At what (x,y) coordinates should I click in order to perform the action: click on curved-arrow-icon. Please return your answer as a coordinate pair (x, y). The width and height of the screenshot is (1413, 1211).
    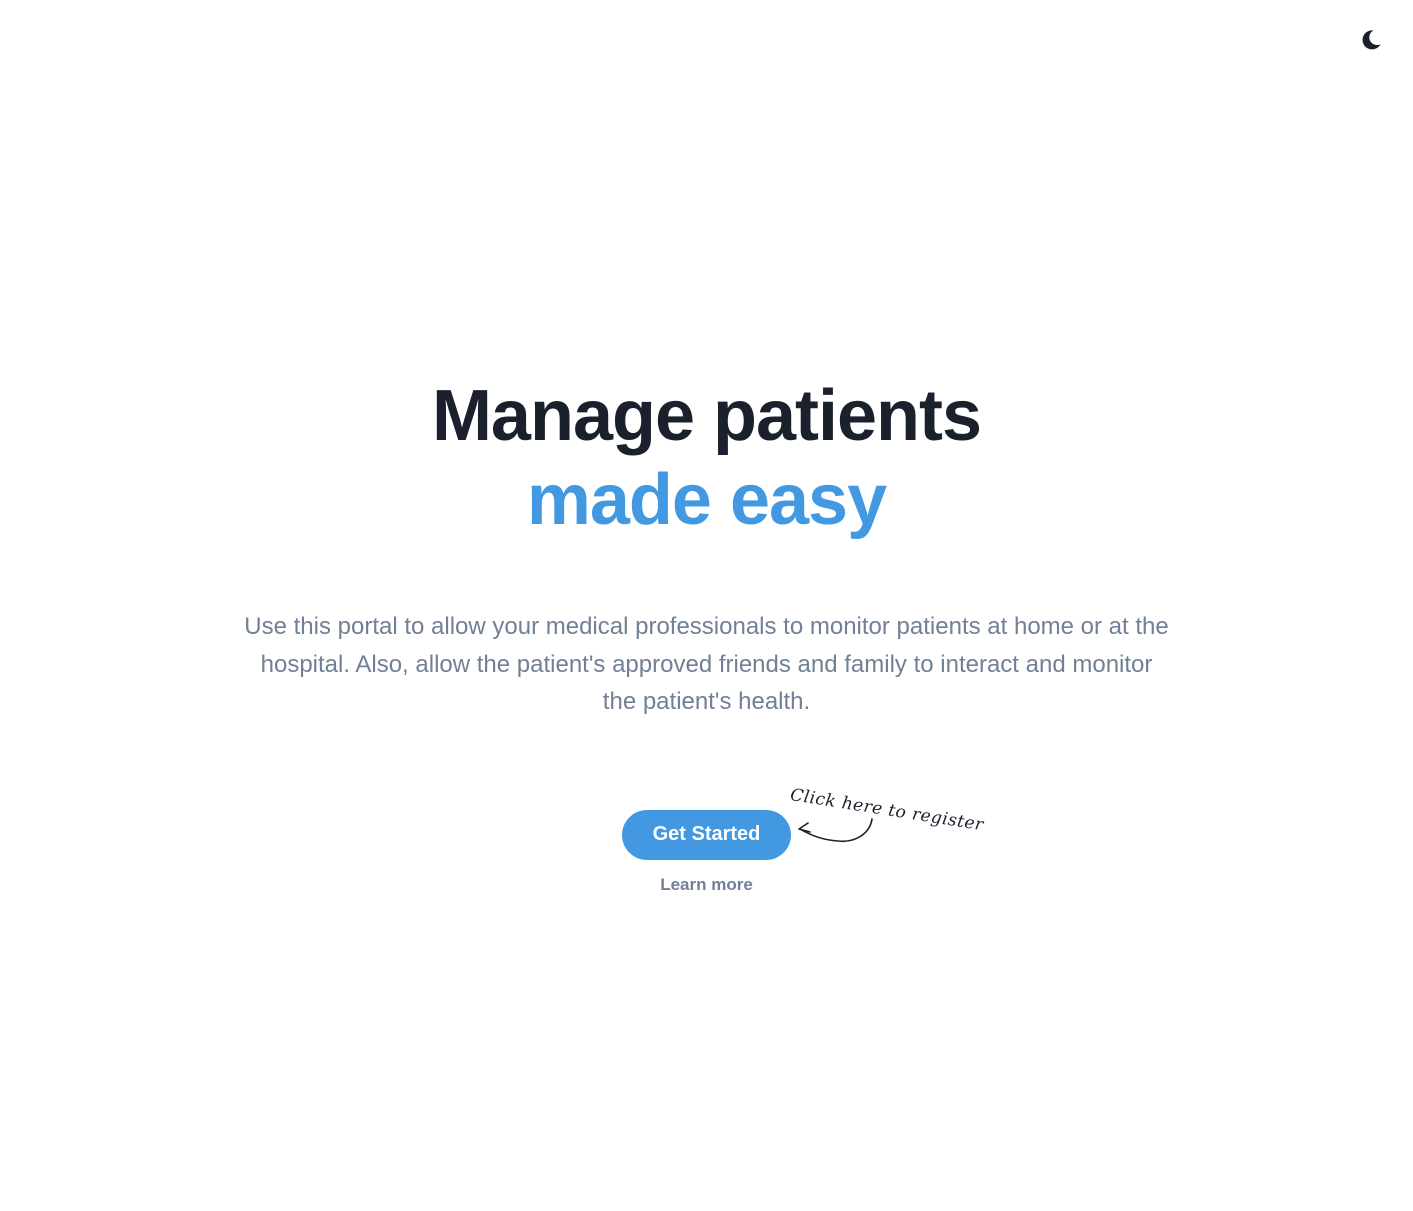
    Looking at the image, I should click on (835, 829).